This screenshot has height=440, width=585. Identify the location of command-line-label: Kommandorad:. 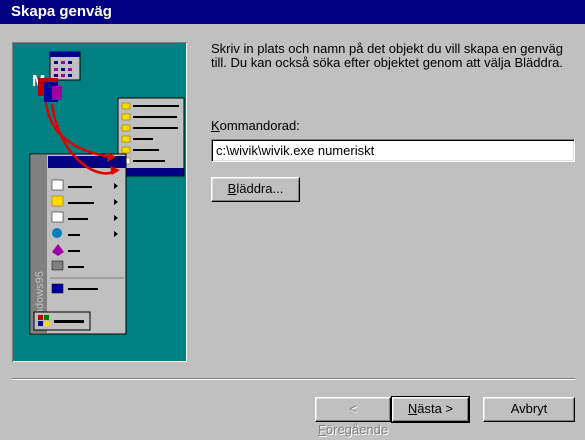
(255, 125).